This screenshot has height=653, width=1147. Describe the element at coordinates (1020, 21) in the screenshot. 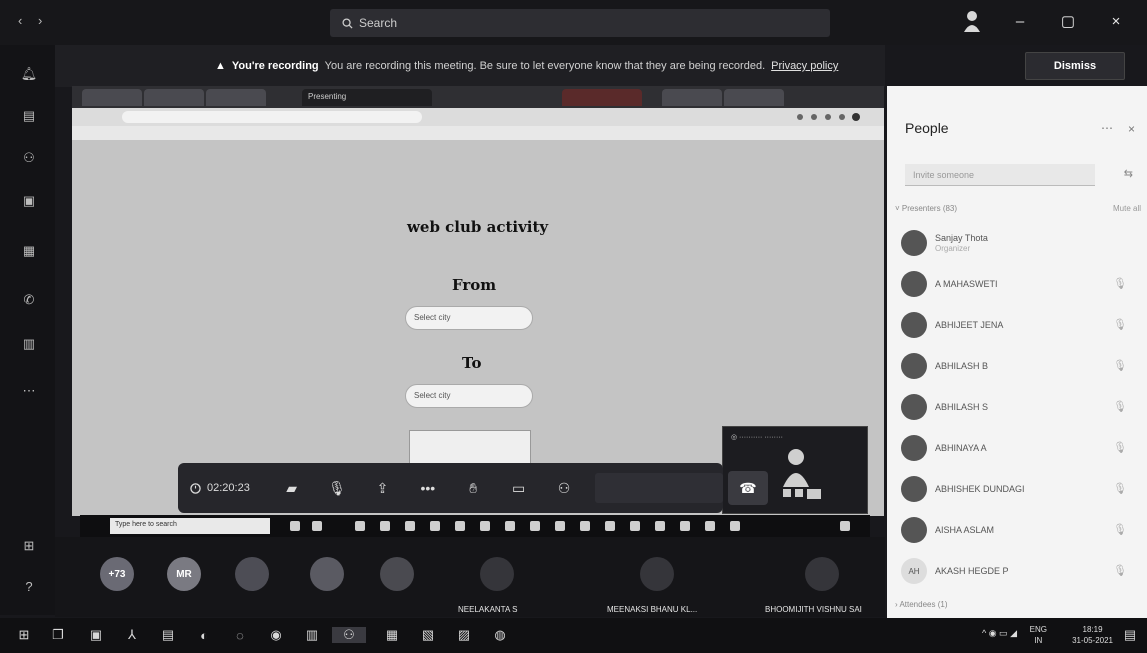

I see `minimize-icon: –` at that location.